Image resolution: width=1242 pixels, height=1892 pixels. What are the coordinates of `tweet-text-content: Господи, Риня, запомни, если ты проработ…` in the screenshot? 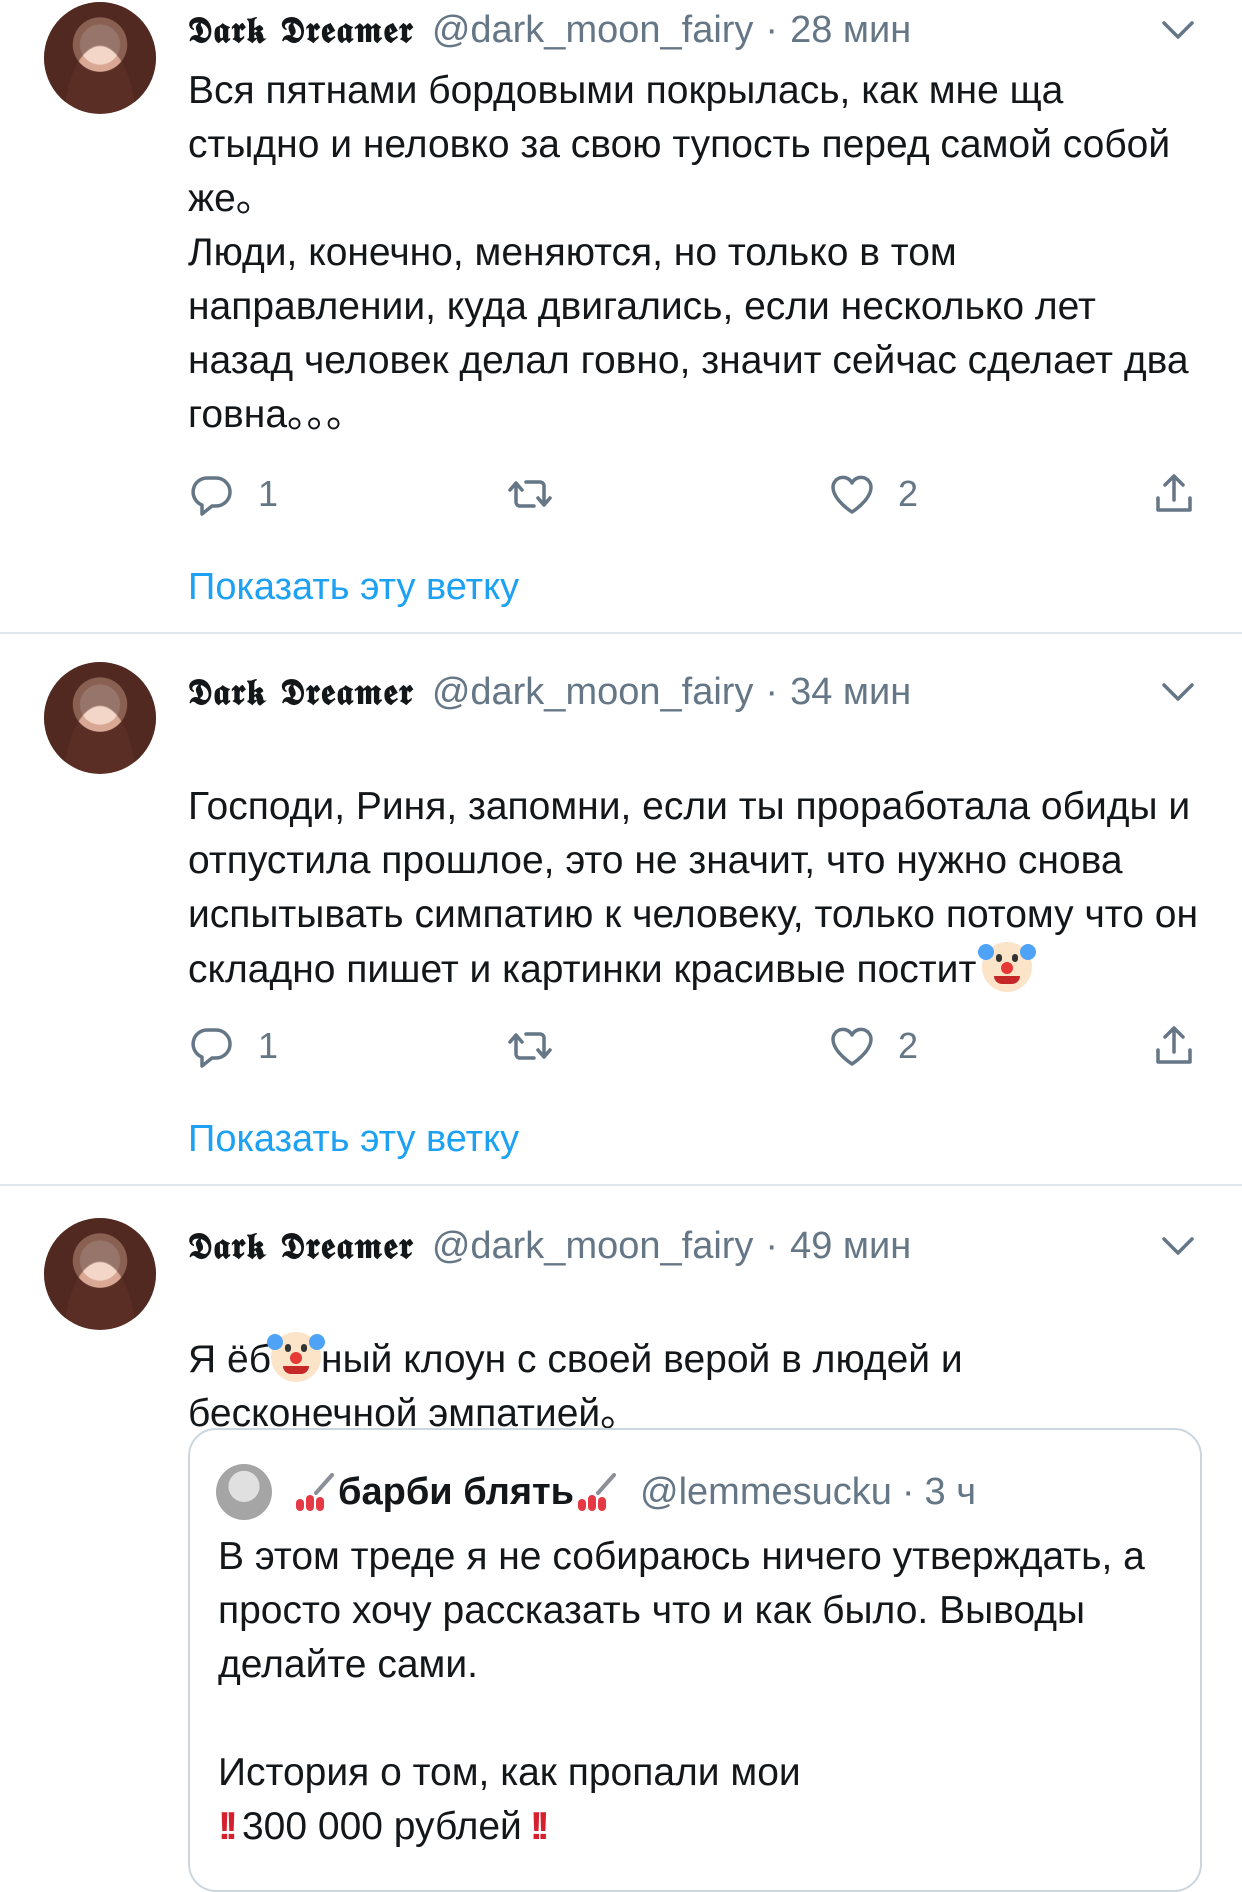 It's located at (693, 888).